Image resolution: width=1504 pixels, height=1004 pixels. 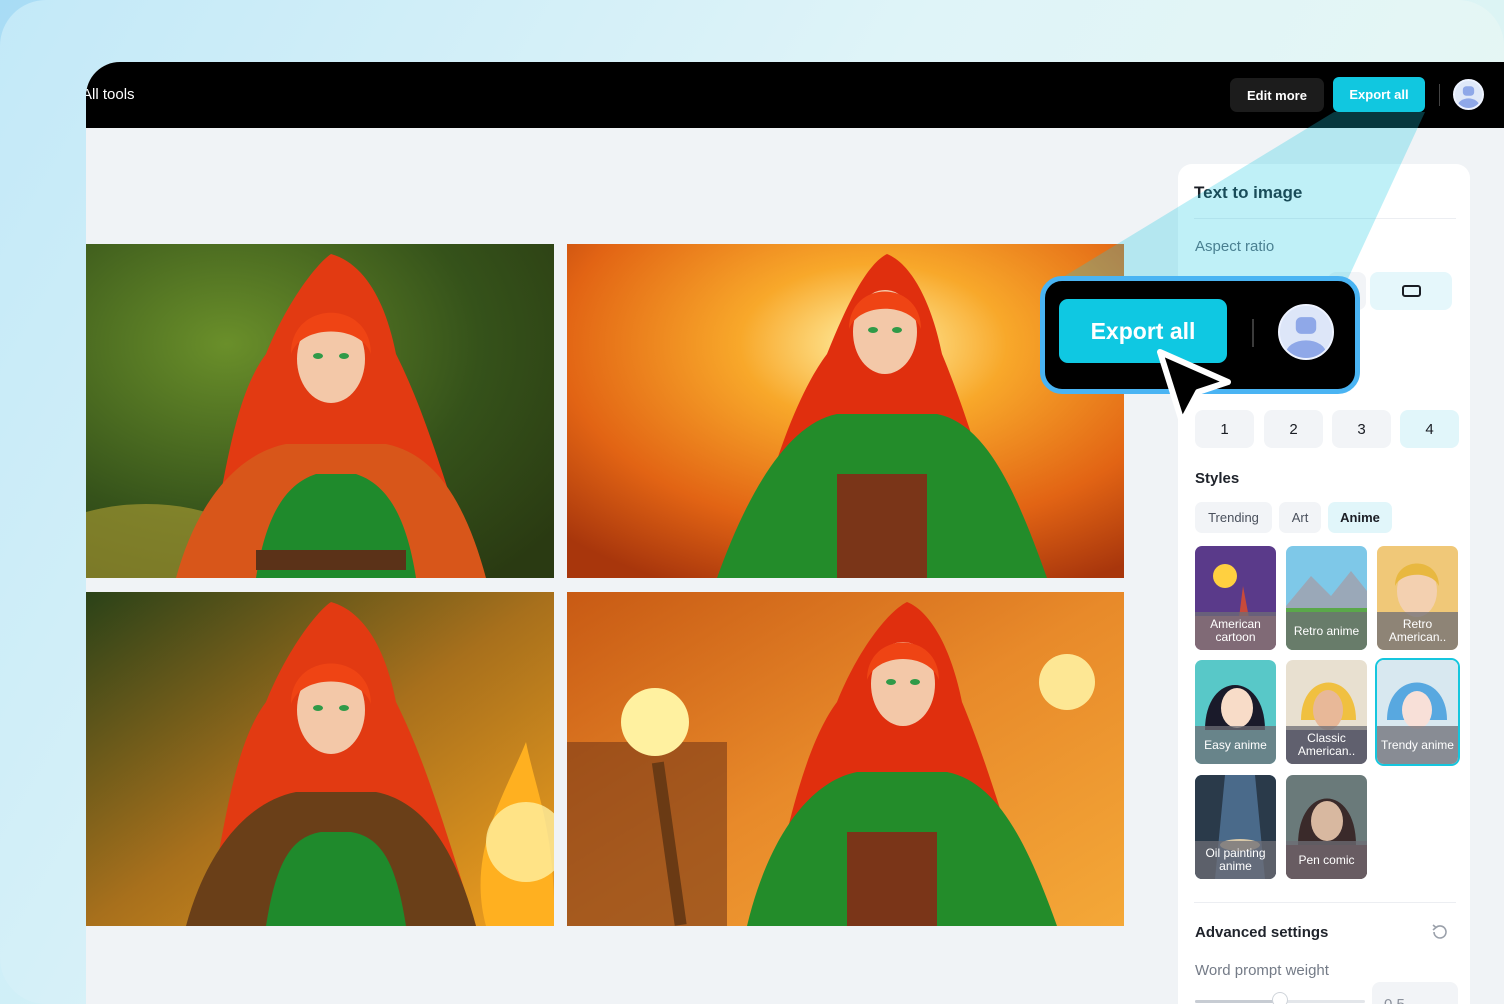 What do you see at coordinates (1326, 745) in the screenshot?
I see `style-label: Classic American..` at bounding box center [1326, 745].